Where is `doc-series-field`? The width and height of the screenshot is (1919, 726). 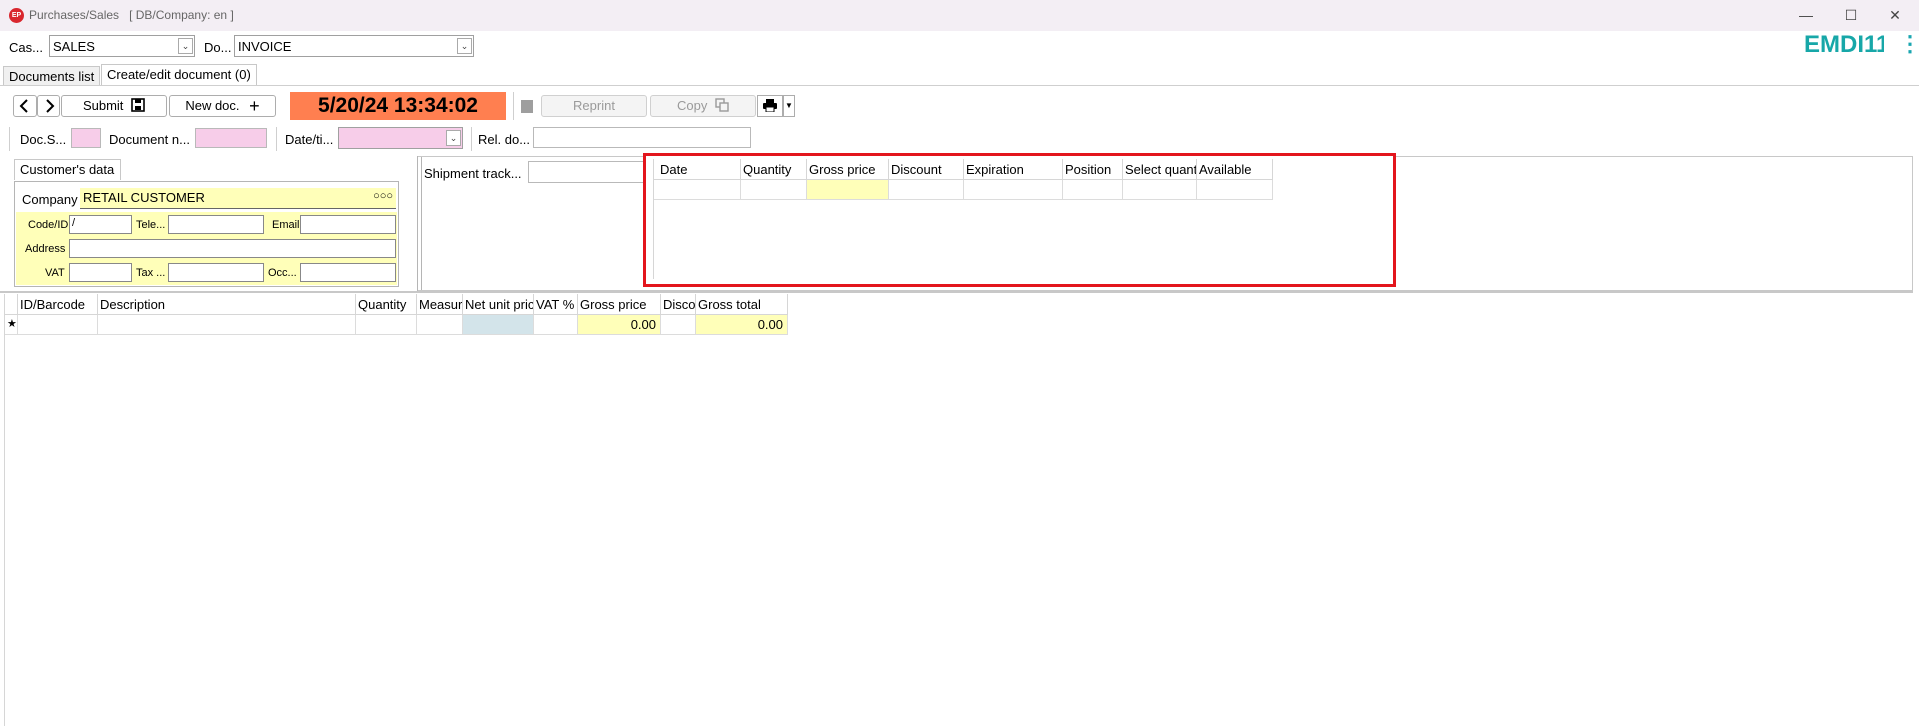 doc-series-field is located at coordinates (86, 138).